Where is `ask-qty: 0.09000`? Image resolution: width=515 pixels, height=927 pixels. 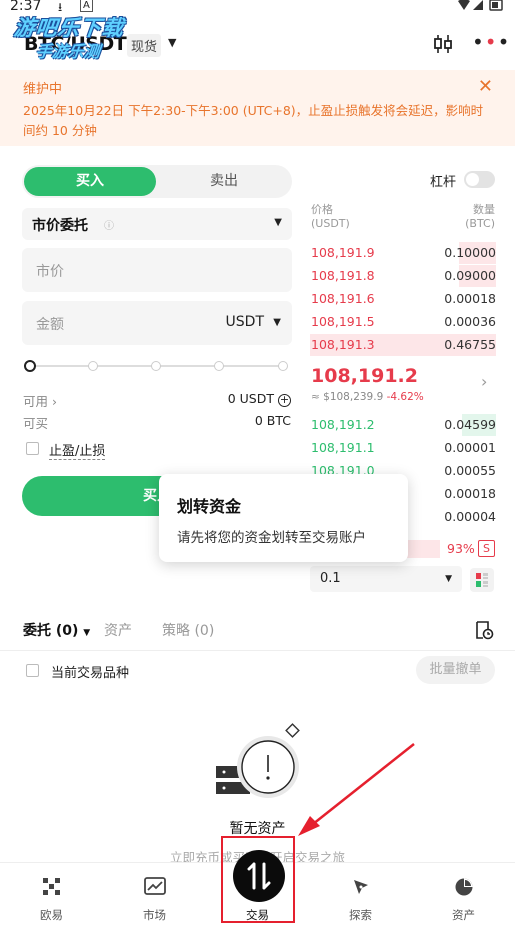 ask-qty: 0.09000 is located at coordinates (470, 275).